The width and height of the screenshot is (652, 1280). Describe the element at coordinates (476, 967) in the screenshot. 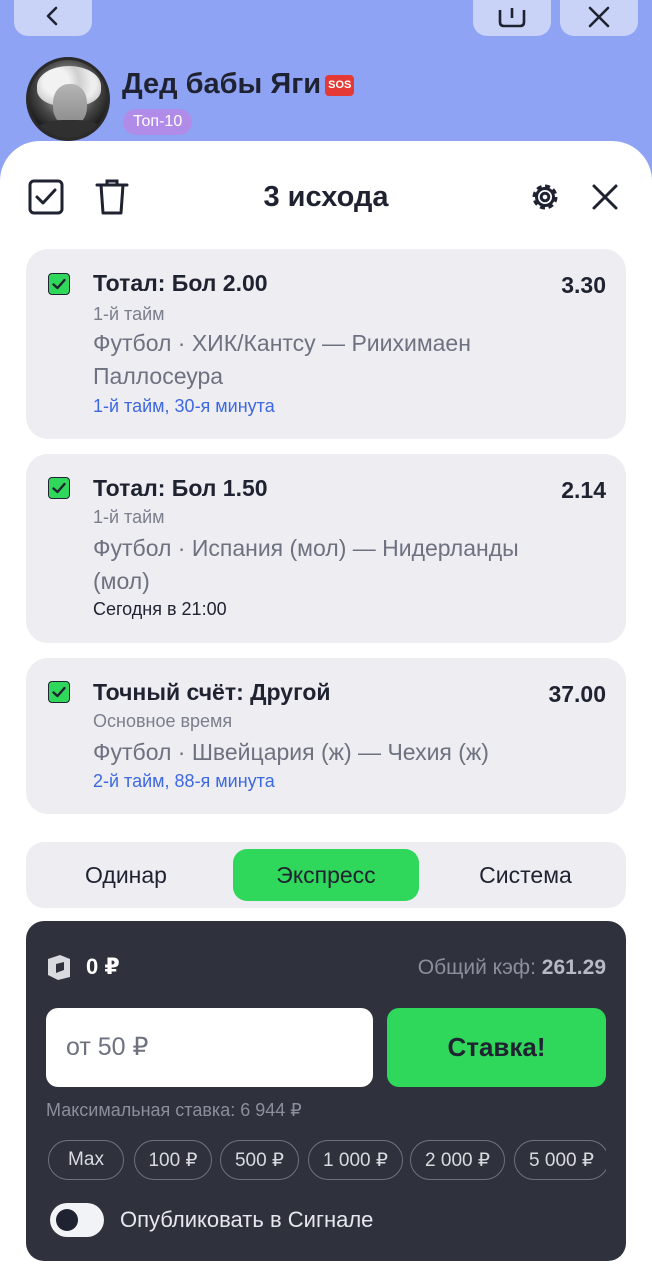

I see `total-coef-label: Общий кэф:` at that location.